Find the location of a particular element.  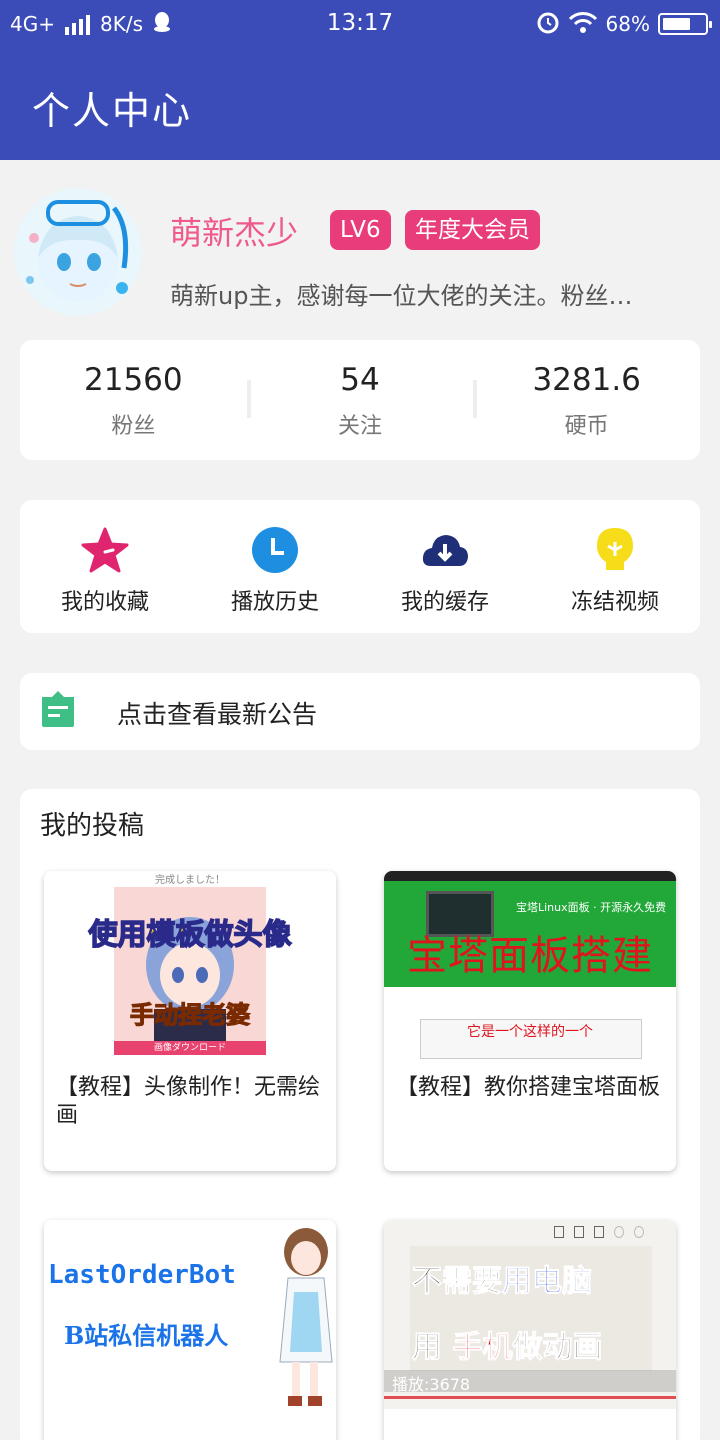

thumb-headline: 宝塔面板搭建 is located at coordinates (530, 956).